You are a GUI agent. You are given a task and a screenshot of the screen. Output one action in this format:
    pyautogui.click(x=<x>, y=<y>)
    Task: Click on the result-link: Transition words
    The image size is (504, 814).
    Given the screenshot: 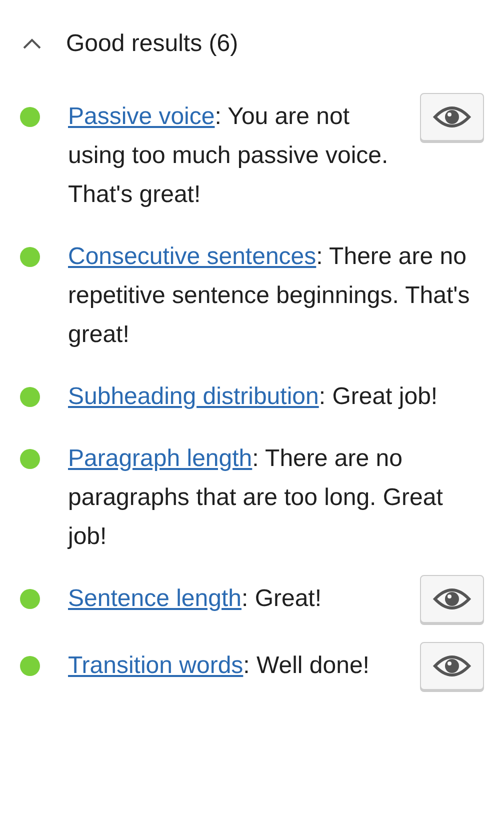 What is the action you would take?
    pyautogui.click(x=156, y=665)
    